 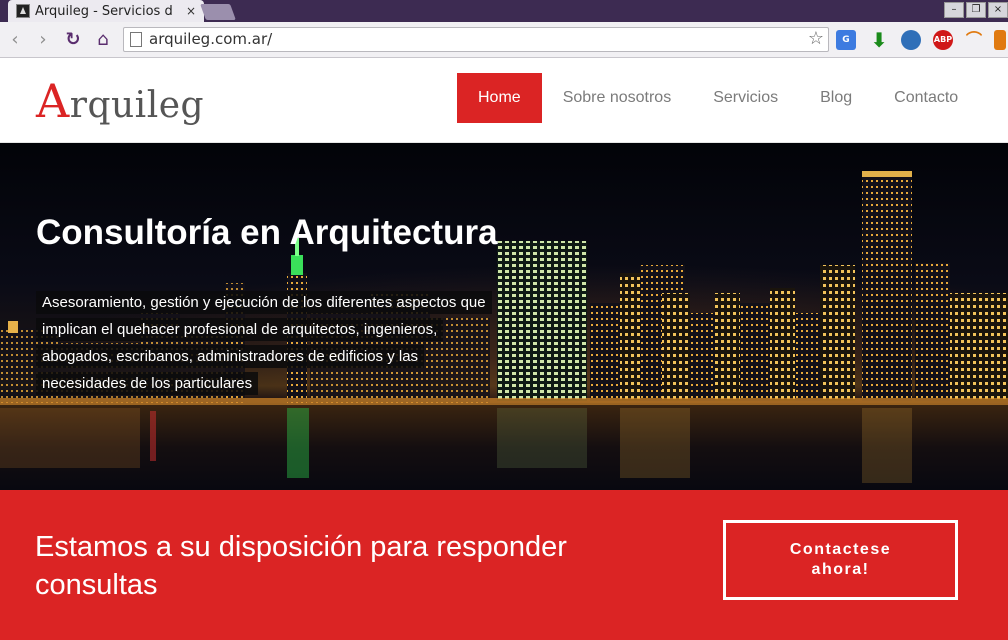 What do you see at coordinates (998, 10) in the screenshot?
I see `close-window-button: ×` at bounding box center [998, 10].